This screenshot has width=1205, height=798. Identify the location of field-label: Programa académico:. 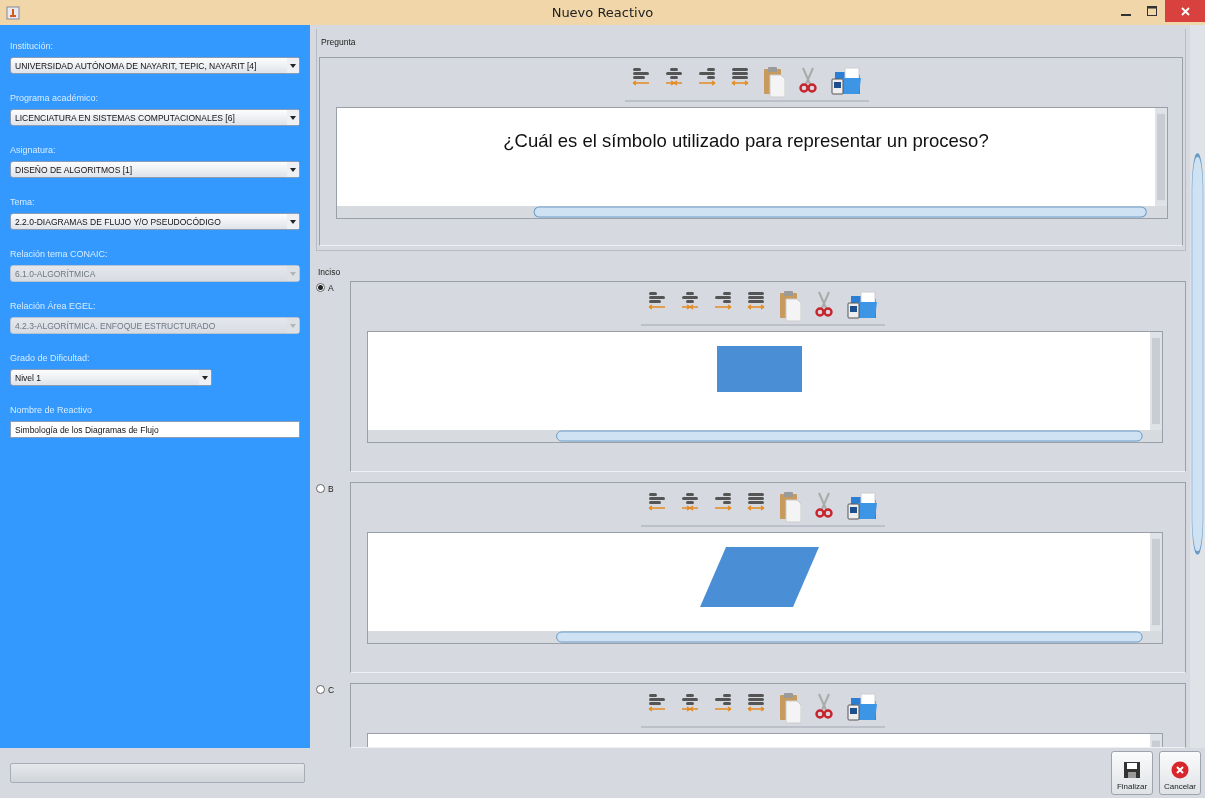
(55, 98).